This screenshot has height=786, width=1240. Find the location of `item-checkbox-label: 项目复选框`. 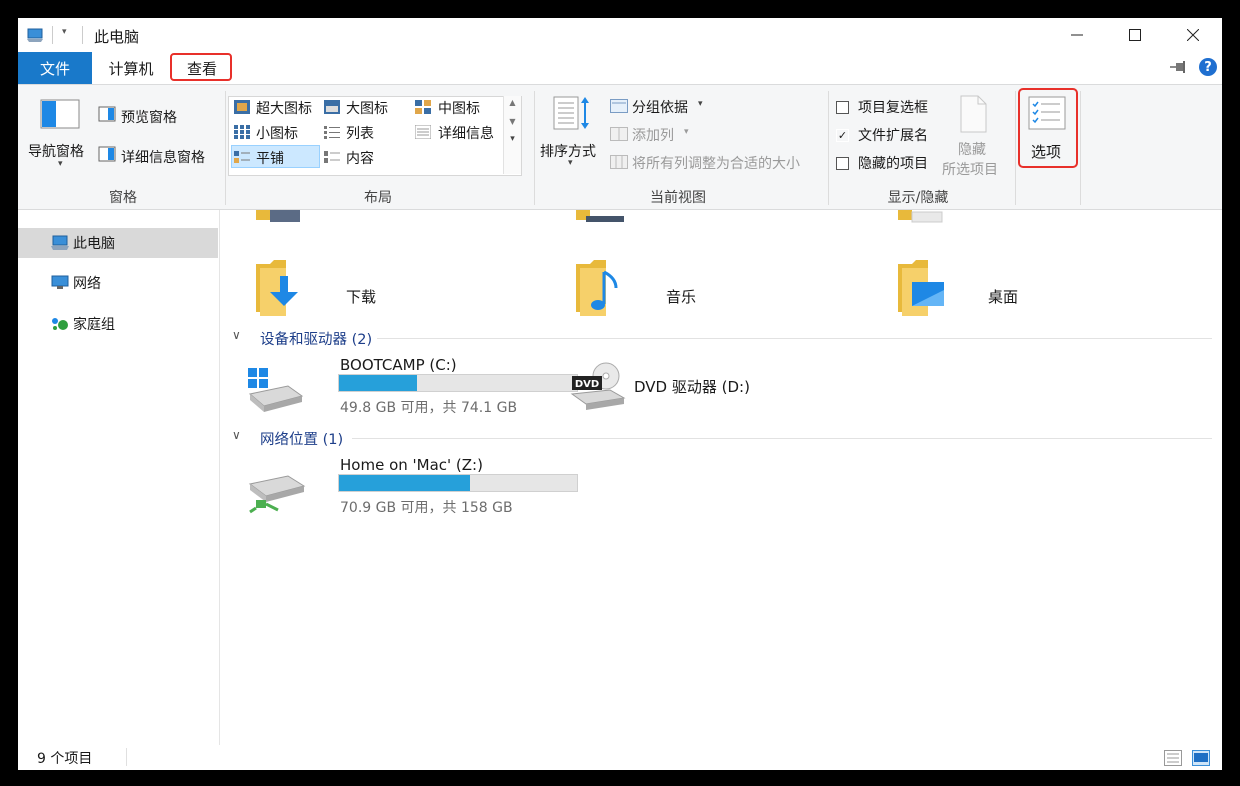

item-checkbox-label: 项目复选框 is located at coordinates (893, 107).